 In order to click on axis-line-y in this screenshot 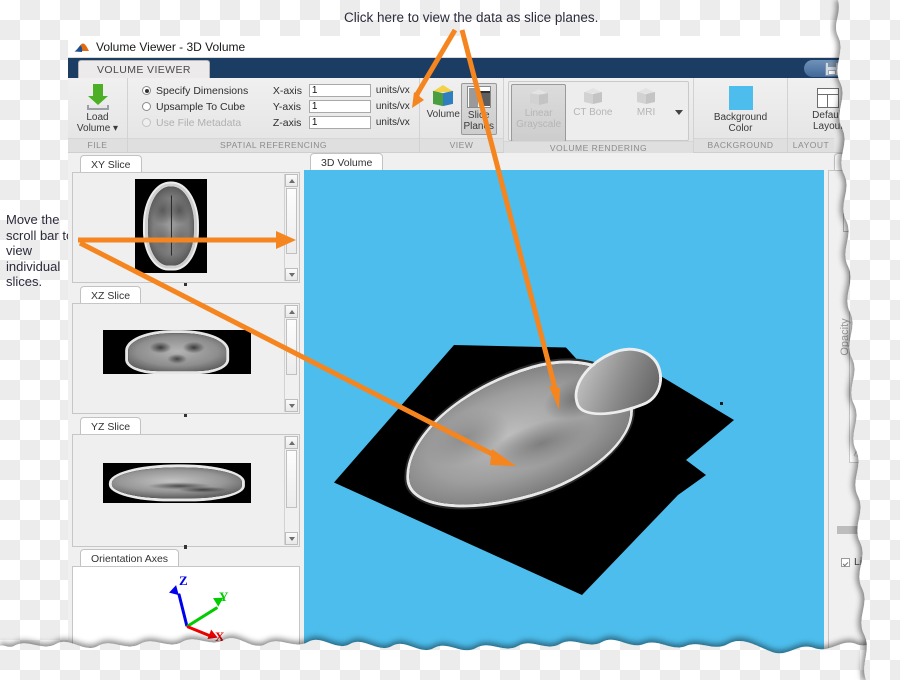, I will do `click(202, 616)`.